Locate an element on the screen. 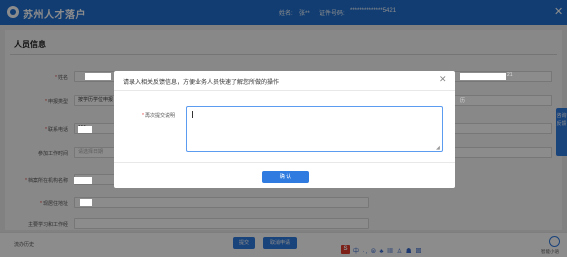  org-redaction is located at coordinates (83, 180).